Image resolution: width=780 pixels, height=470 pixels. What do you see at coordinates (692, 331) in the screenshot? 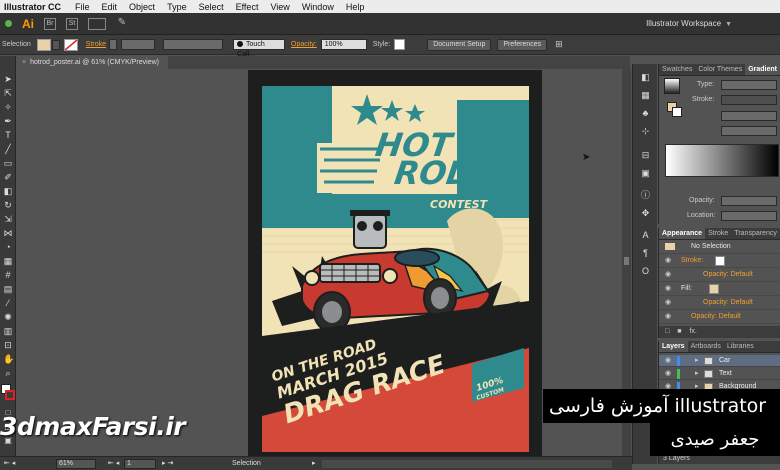
I see `add-effect-button: fx.` at bounding box center [692, 331].